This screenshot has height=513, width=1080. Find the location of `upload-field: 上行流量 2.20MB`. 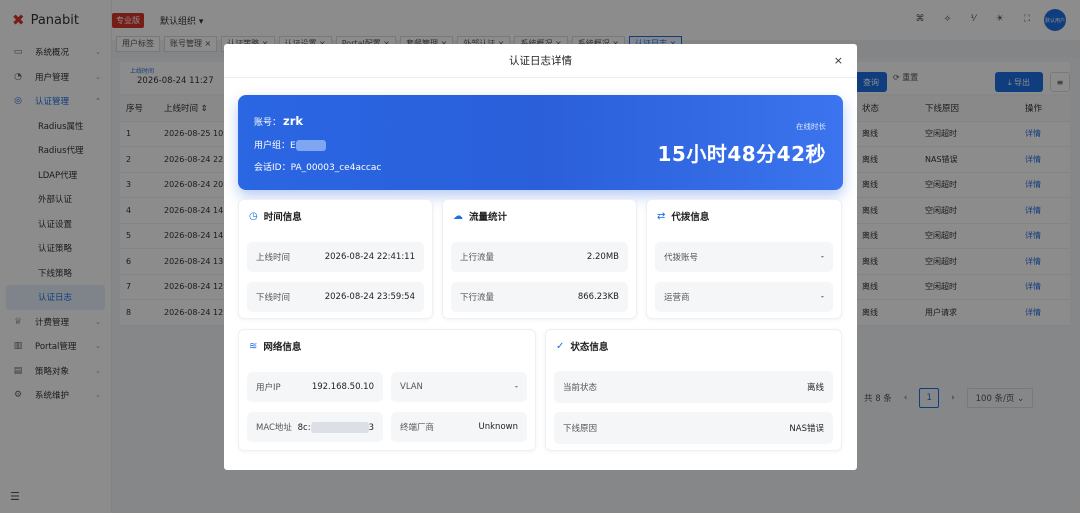

upload-field: 上行流量 2.20MB is located at coordinates (539, 257).